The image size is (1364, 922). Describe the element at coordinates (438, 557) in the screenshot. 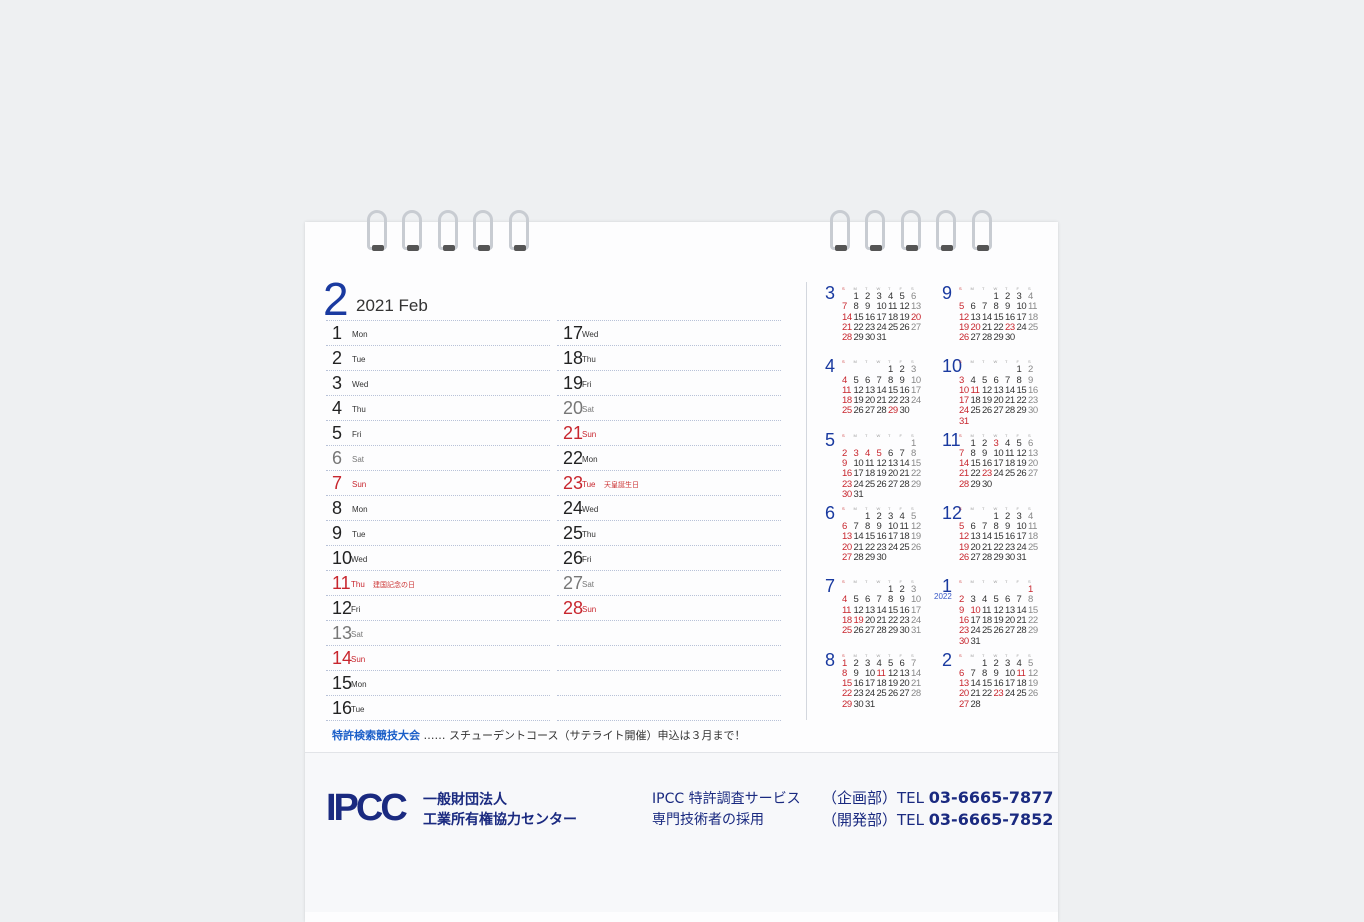

I see `day-row: 10 Wed` at that location.